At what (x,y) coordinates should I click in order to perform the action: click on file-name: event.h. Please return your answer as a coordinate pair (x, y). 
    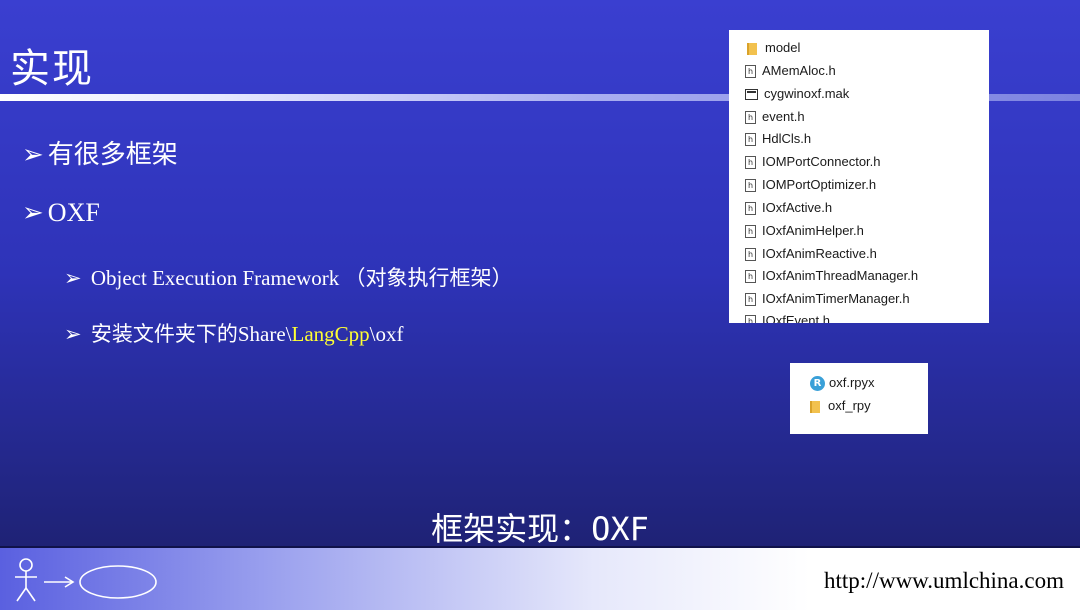
    Looking at the image, I should click on (783, 116).